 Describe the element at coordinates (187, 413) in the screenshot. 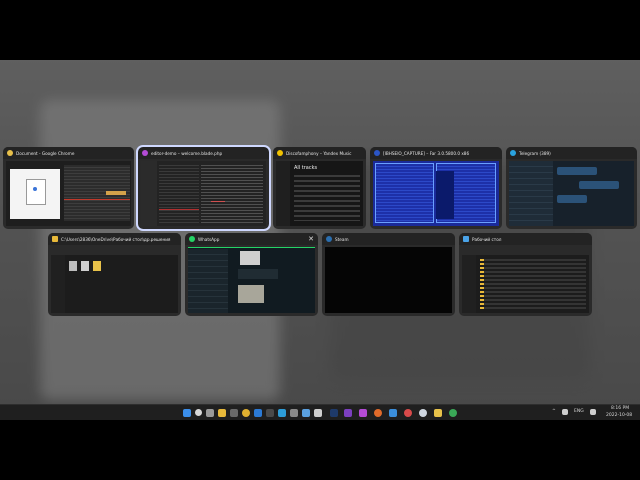

I see `windows-icon` at that location.